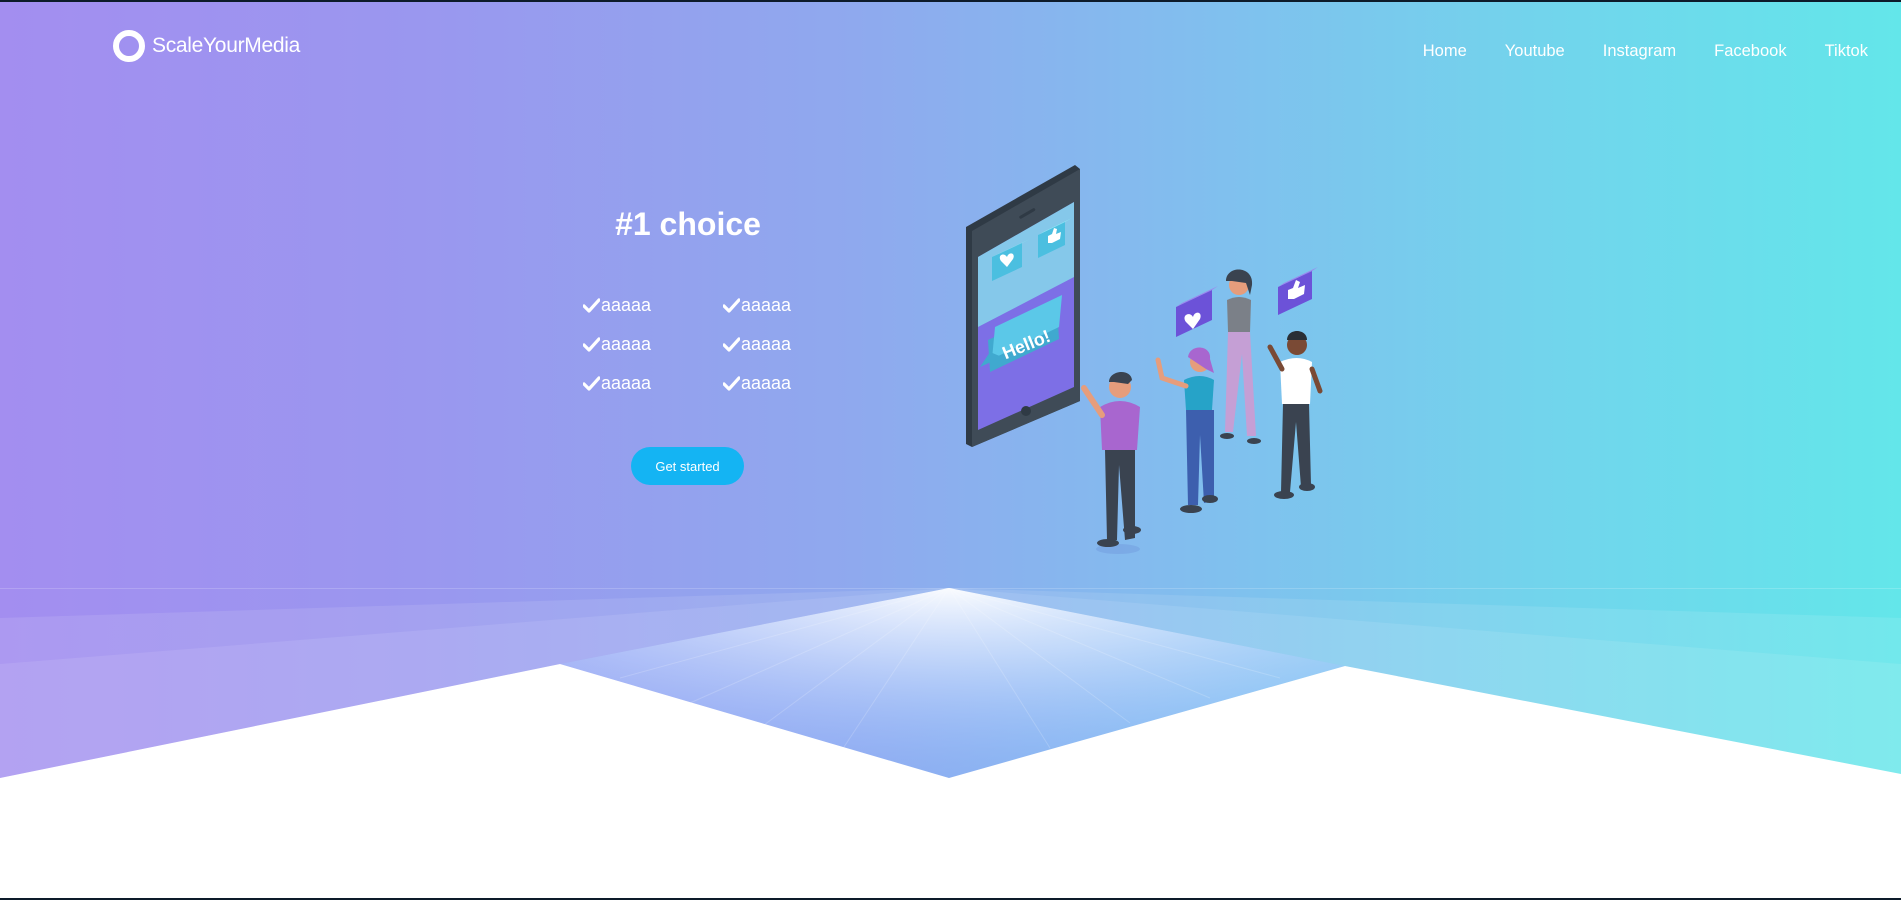  What do you see at coordinates (226, 45) in the screenshot?
I see `brand-name: ScaleYourMedia` at bounding box center [226, 45].